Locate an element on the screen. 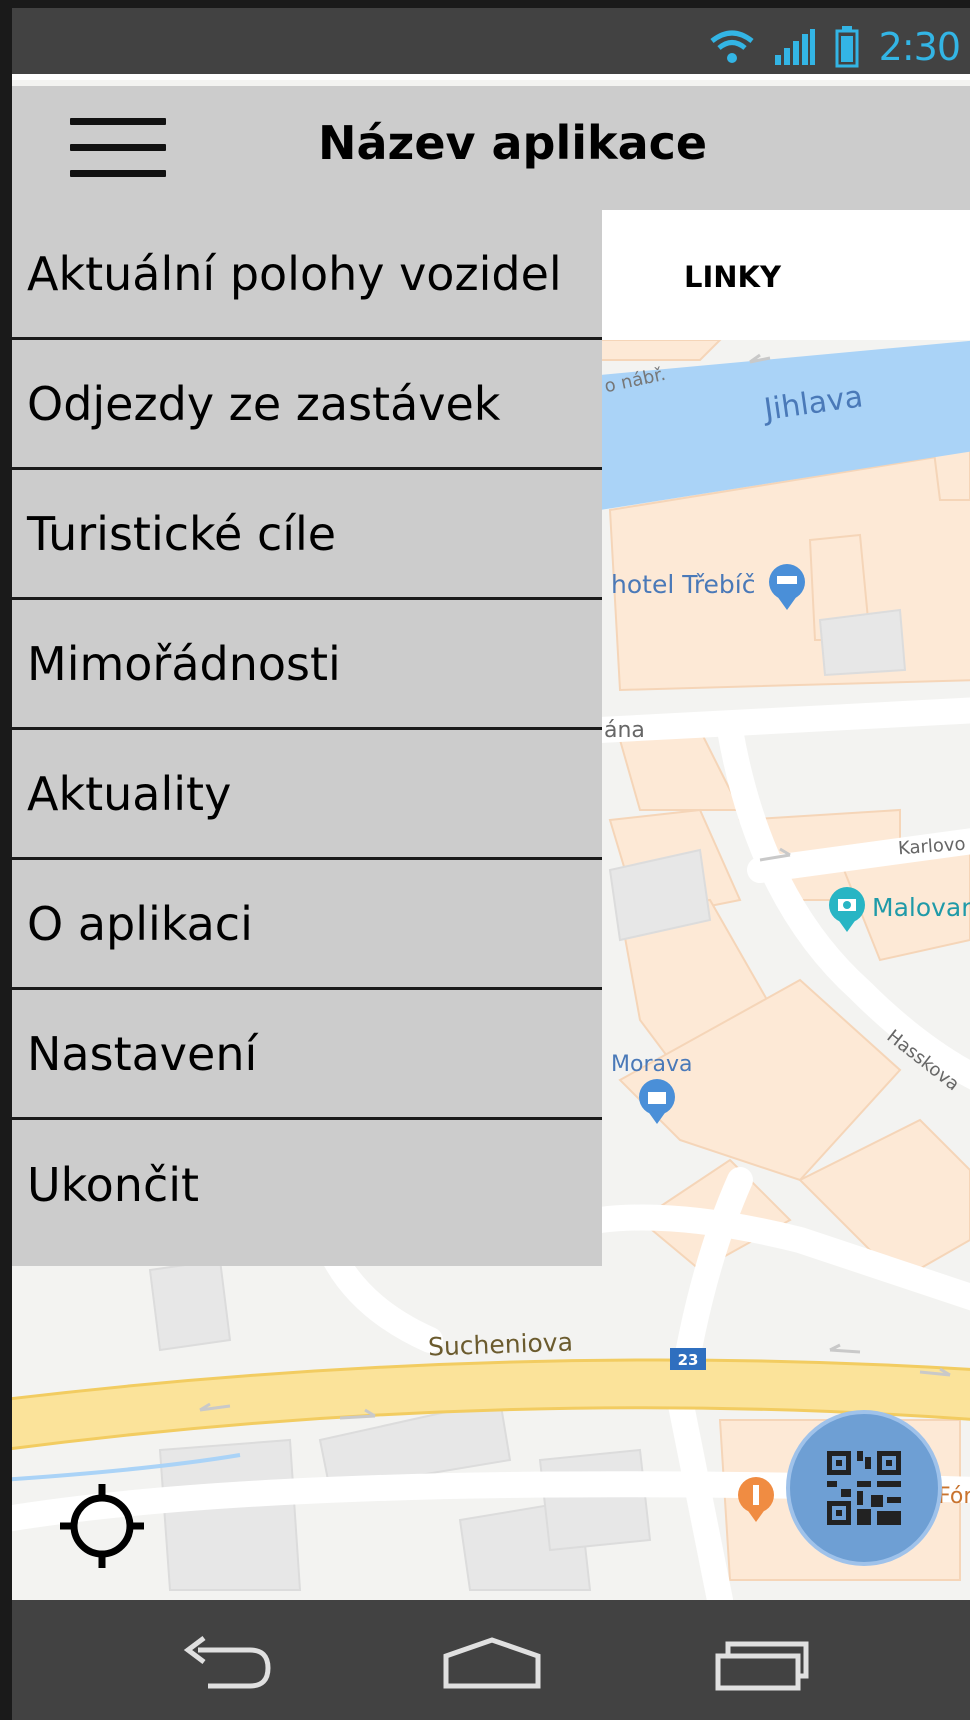  device-frame is located at coordinates (6, 860).